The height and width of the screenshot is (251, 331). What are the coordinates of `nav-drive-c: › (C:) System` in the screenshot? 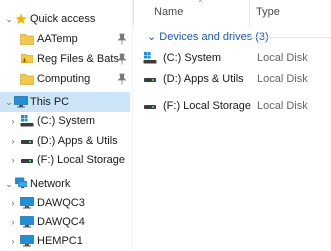 It's located at (65, 121).